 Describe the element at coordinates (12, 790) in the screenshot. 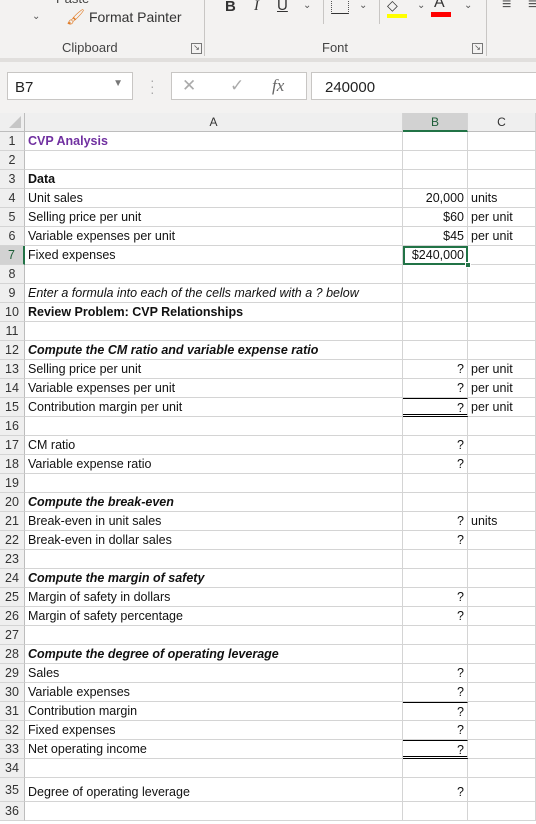

I see `row-header: 35` at that location.